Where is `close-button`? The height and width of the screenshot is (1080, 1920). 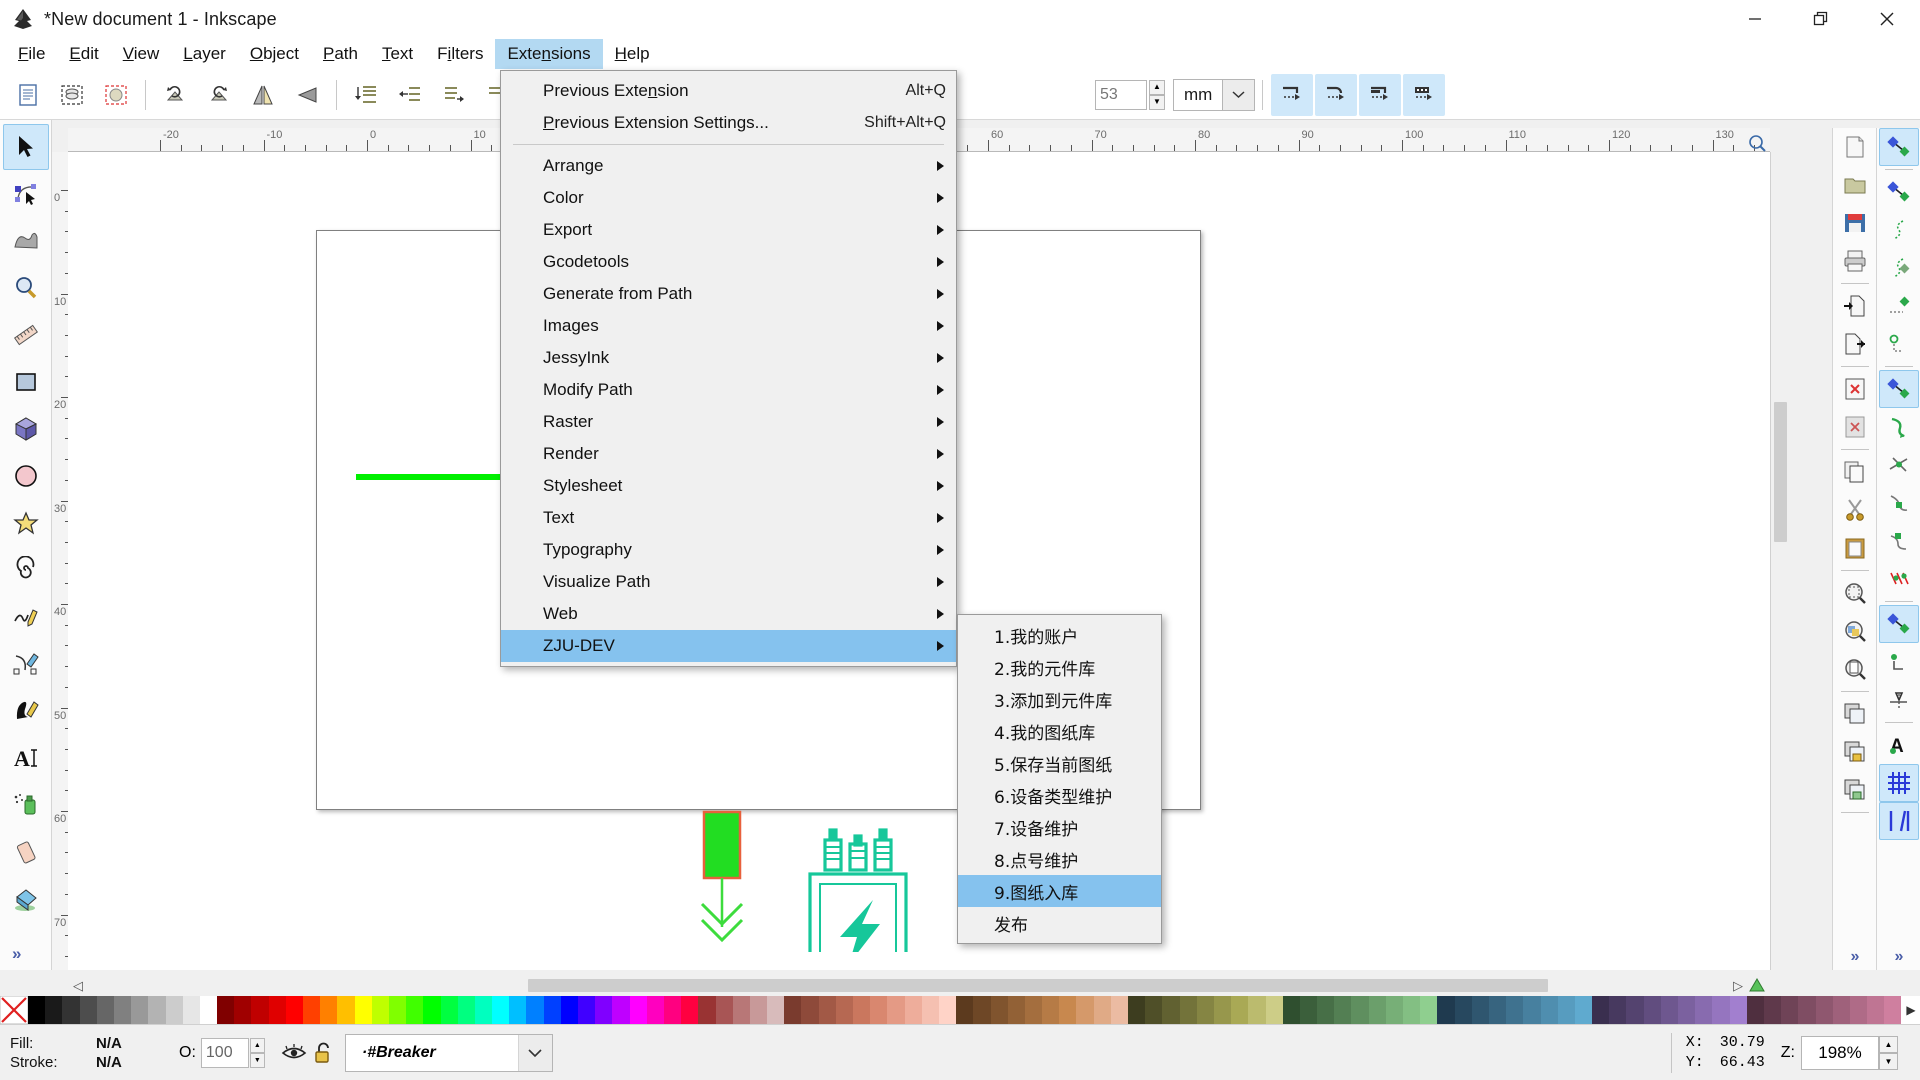
close-button is located at coordinates (1887, 19).